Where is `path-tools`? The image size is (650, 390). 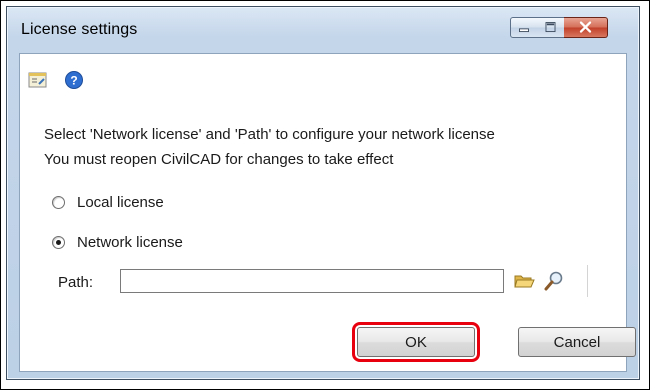 path-tools is located at coordinates (548, 281).